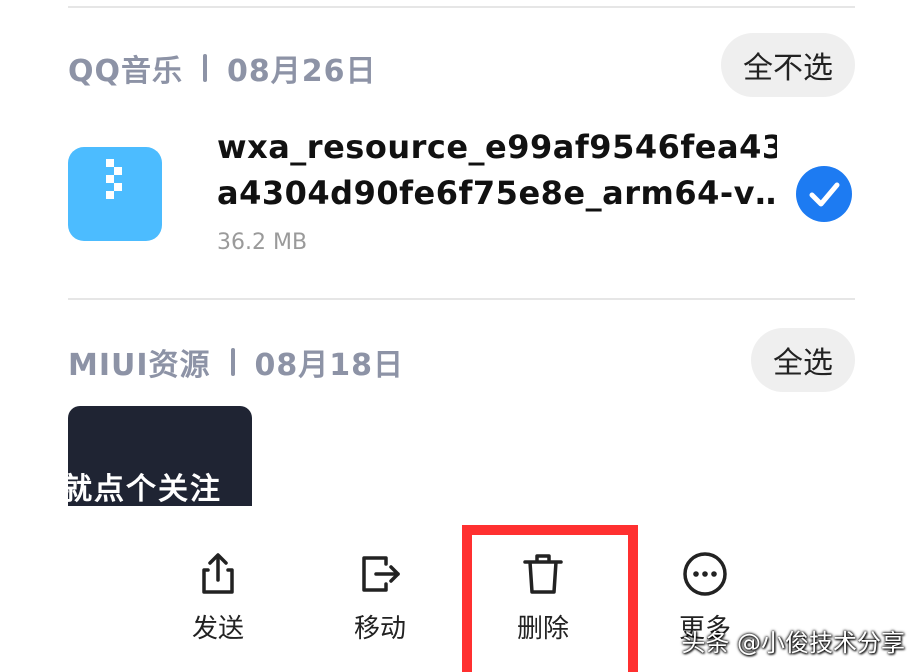 Image resolution: width=923 pixels, height=672 pixels. Describe the element at coordinates (218, 597) in the screenshot. I see `send-button: 发送` at that location.